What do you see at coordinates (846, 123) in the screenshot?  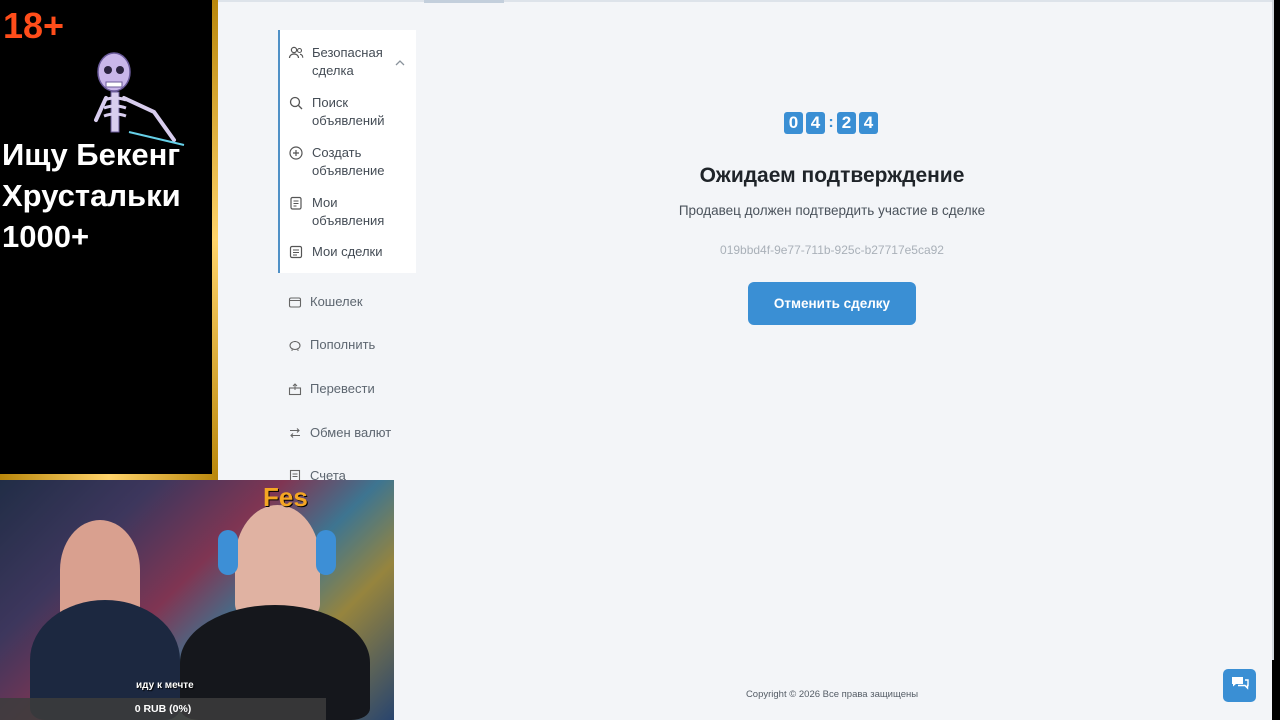 I see `timer-digit: 2` at bounding box center [846, 123].